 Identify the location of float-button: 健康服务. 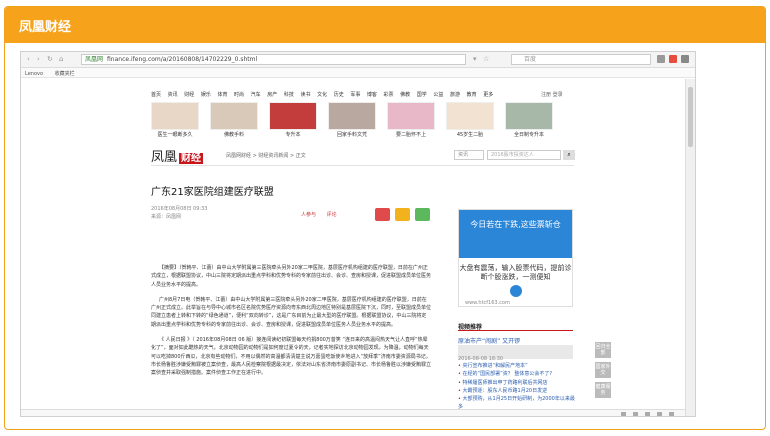
(603, 390).